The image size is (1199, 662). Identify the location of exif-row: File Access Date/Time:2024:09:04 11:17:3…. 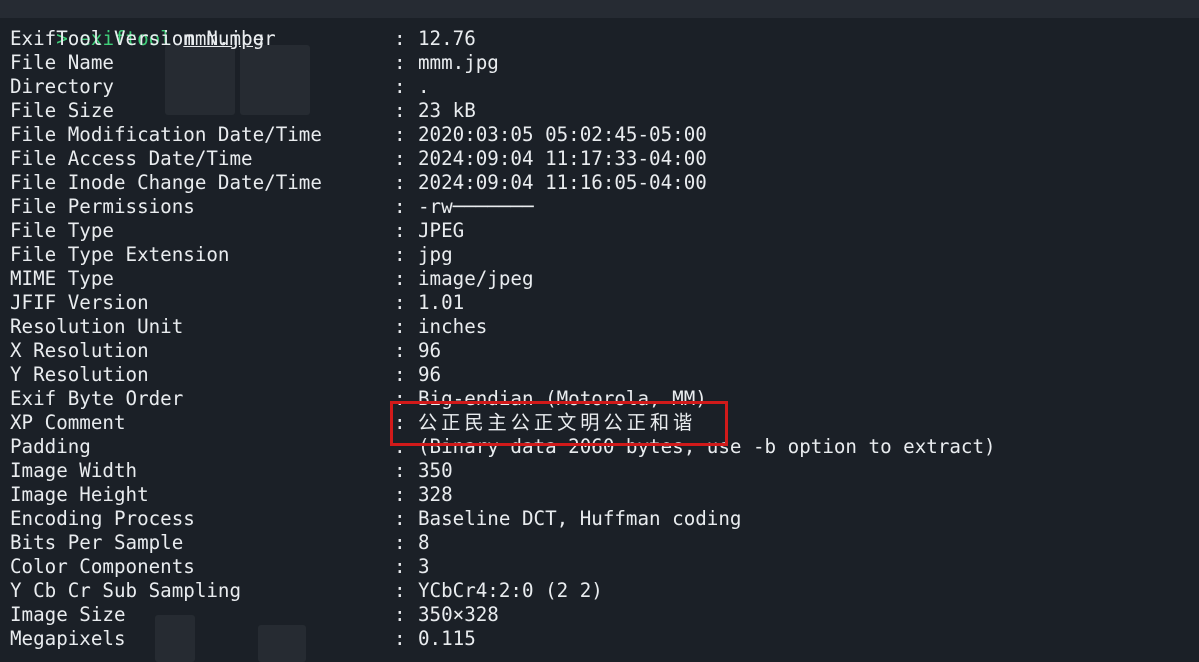
(358, 159).